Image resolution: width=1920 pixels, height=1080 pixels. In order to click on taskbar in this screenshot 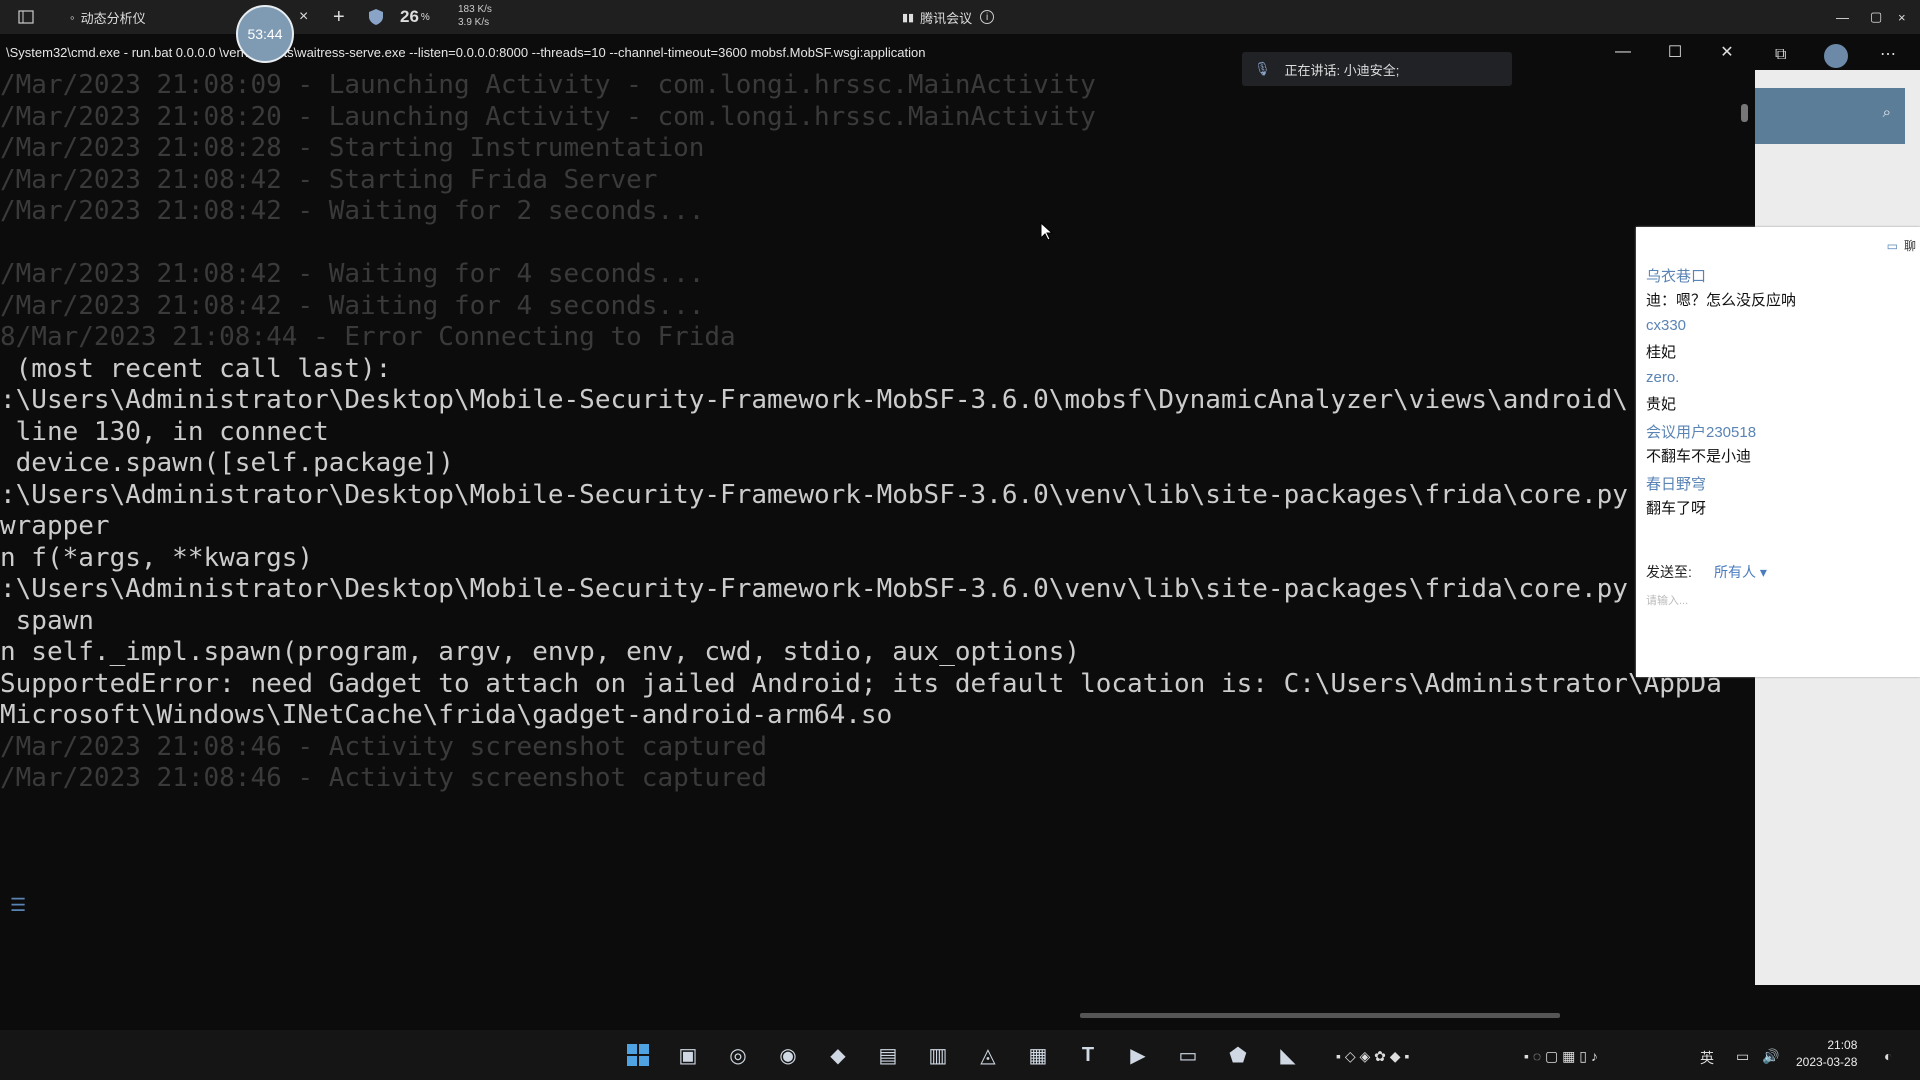, I will do `click(960, 1055)`.